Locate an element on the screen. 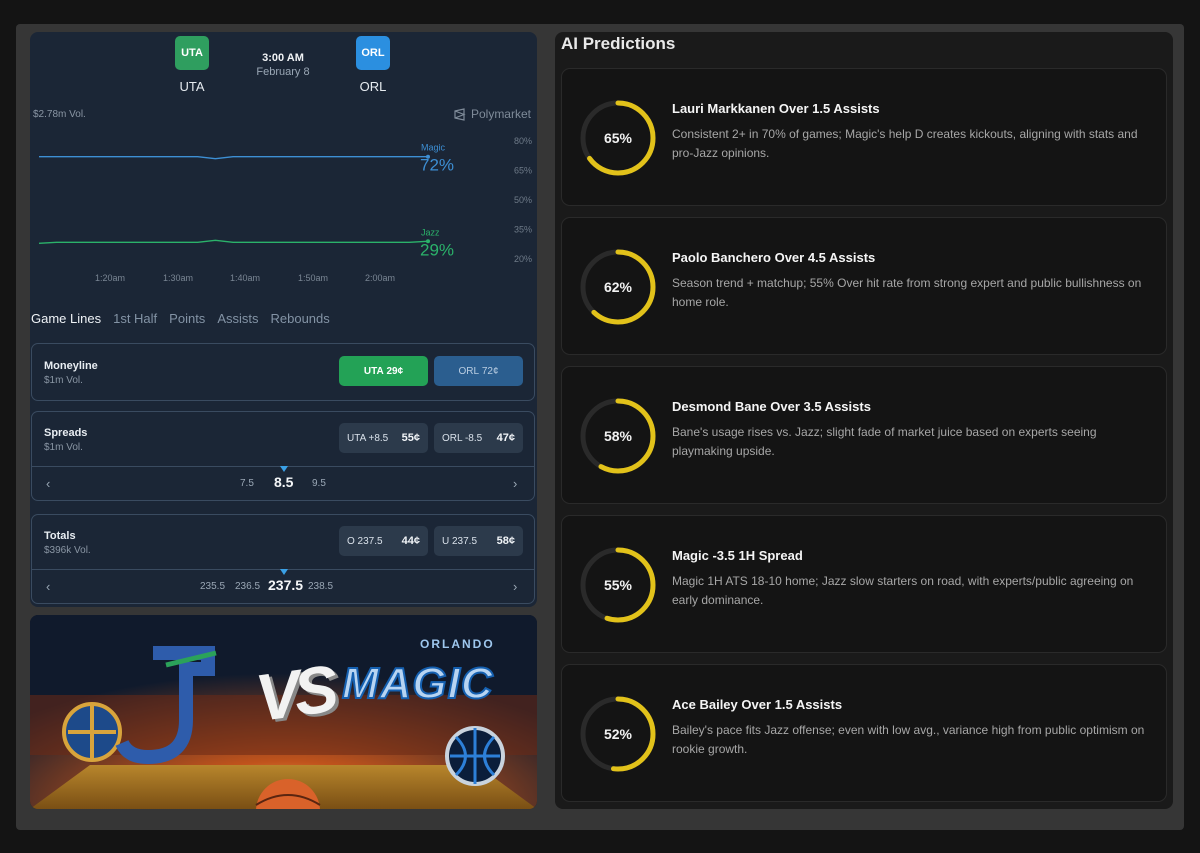 The height and width of the screenshot is (853, 1200). orl-spread-button: ORL -8.5 47¢ is located at coordinates (478, 438).